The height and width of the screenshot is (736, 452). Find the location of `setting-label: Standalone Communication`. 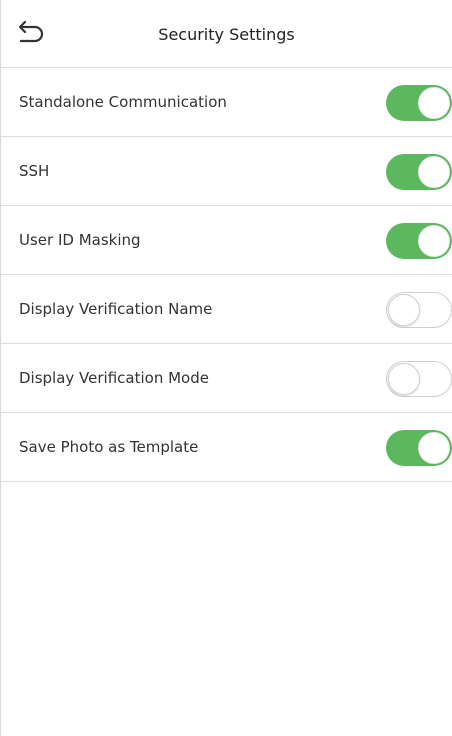

setting-label: Standalone Communication is located at coordinates (123, 102).